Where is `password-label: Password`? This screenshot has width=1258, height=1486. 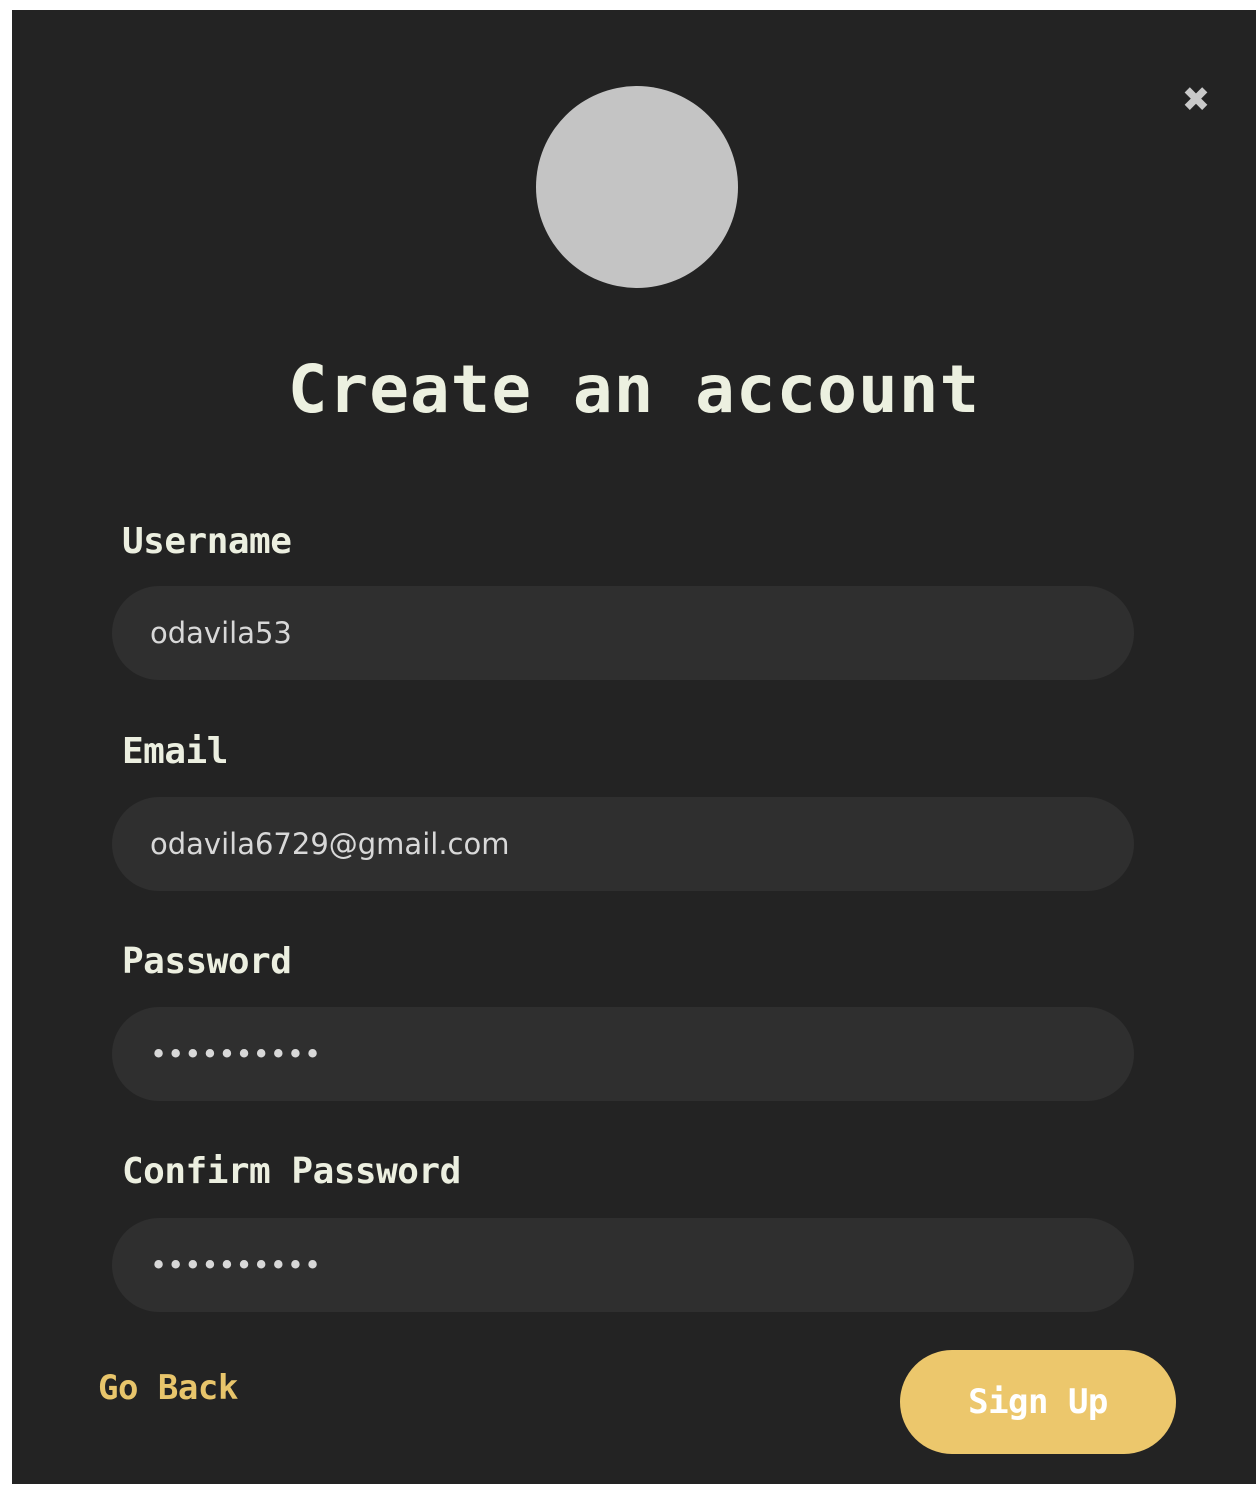 password-label: Password is located at coordinates (207, 961).